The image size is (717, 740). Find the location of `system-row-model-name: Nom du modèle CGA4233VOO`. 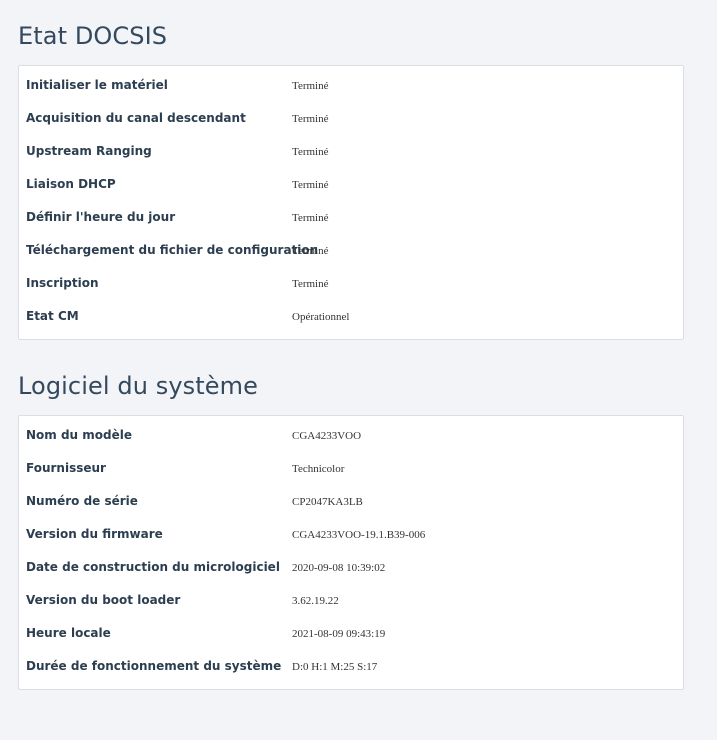

system-row-model-name: Nom du modèle CGA4233VOO is located at coordinates (351, 436).